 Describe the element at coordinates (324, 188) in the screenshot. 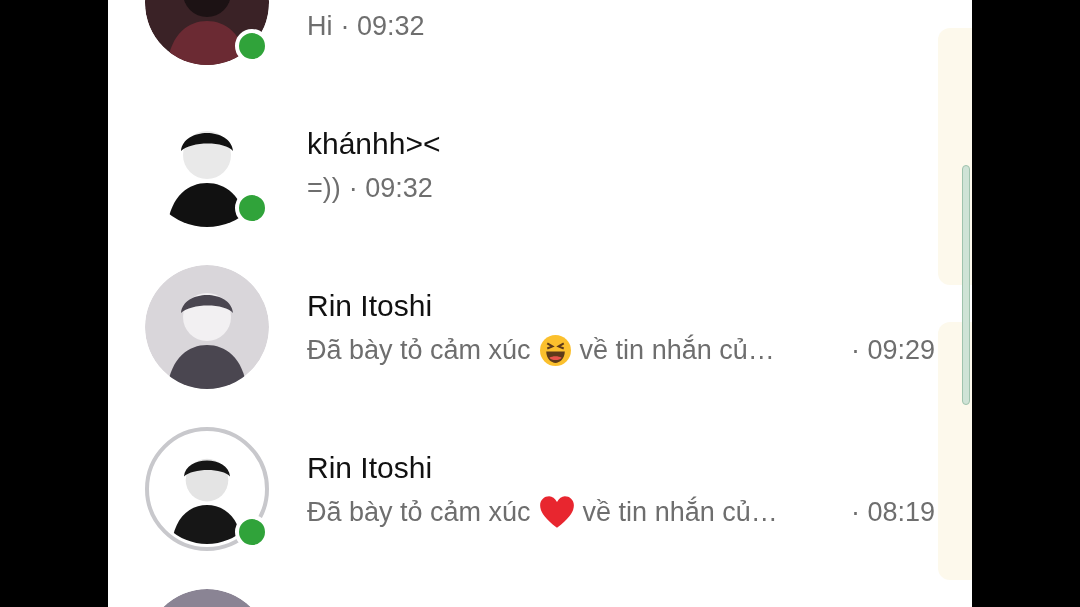

I see `message-preview: =))` at that location.